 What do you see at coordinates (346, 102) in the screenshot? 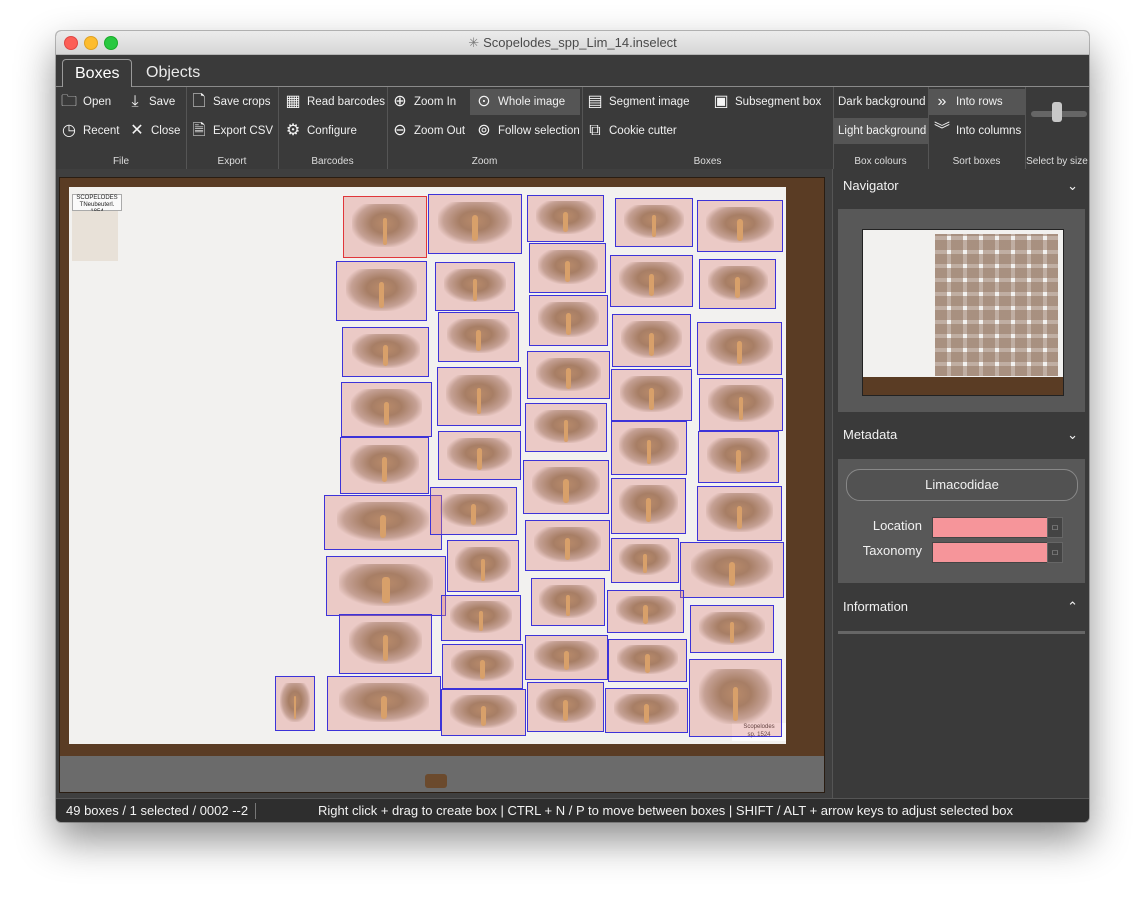
I see `read-barcodes-label: Read barcodes` at bounding box center [346, 102].